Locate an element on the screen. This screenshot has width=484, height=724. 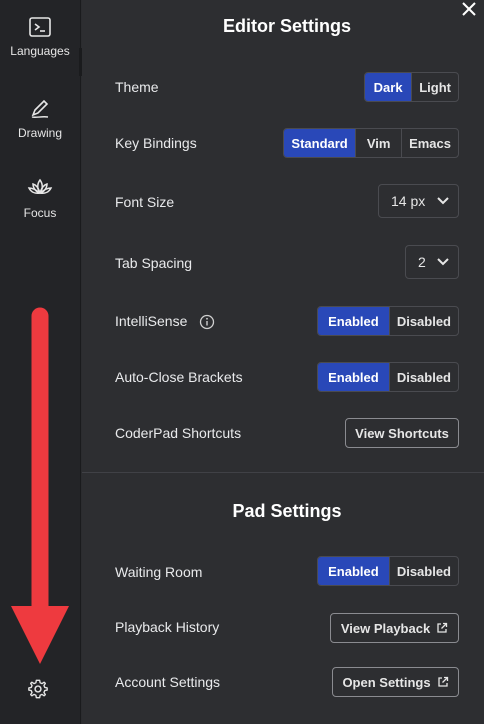
view-shortcuts-label: View Shortcuts is located at coordinates (402, 433).